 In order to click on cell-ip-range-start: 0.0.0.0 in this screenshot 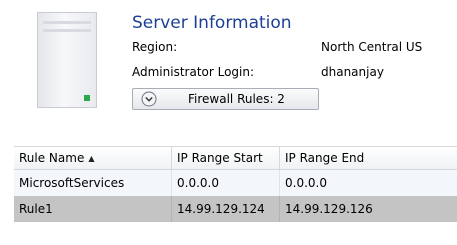, I will do `click(225, 183)`.